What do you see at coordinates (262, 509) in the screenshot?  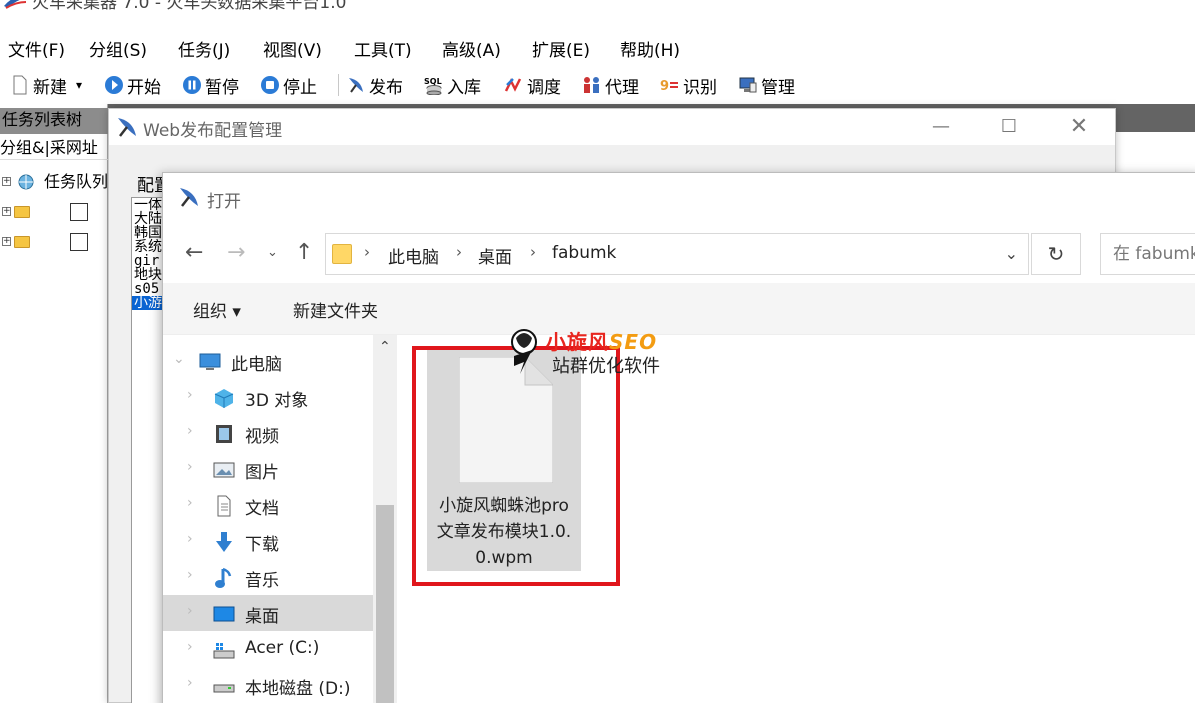 I see `nav-label: 文档` at bounding box center [262, 509].